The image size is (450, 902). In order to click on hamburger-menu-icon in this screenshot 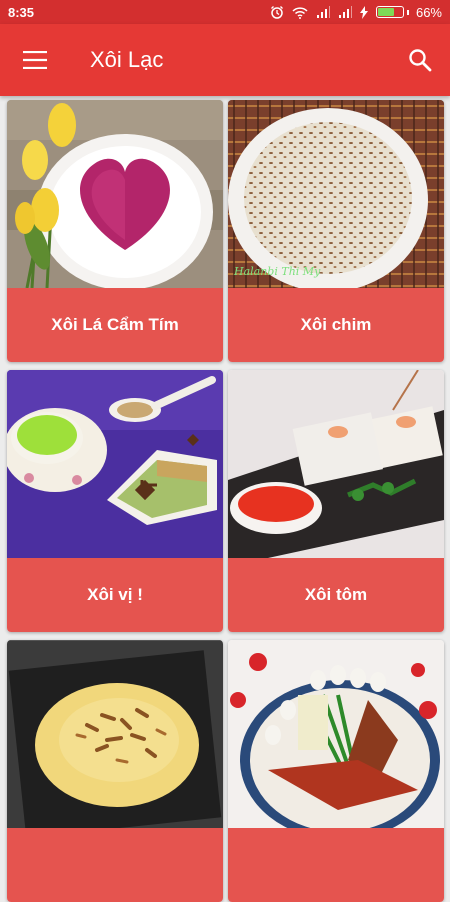, I will do `click(35, 60)`.